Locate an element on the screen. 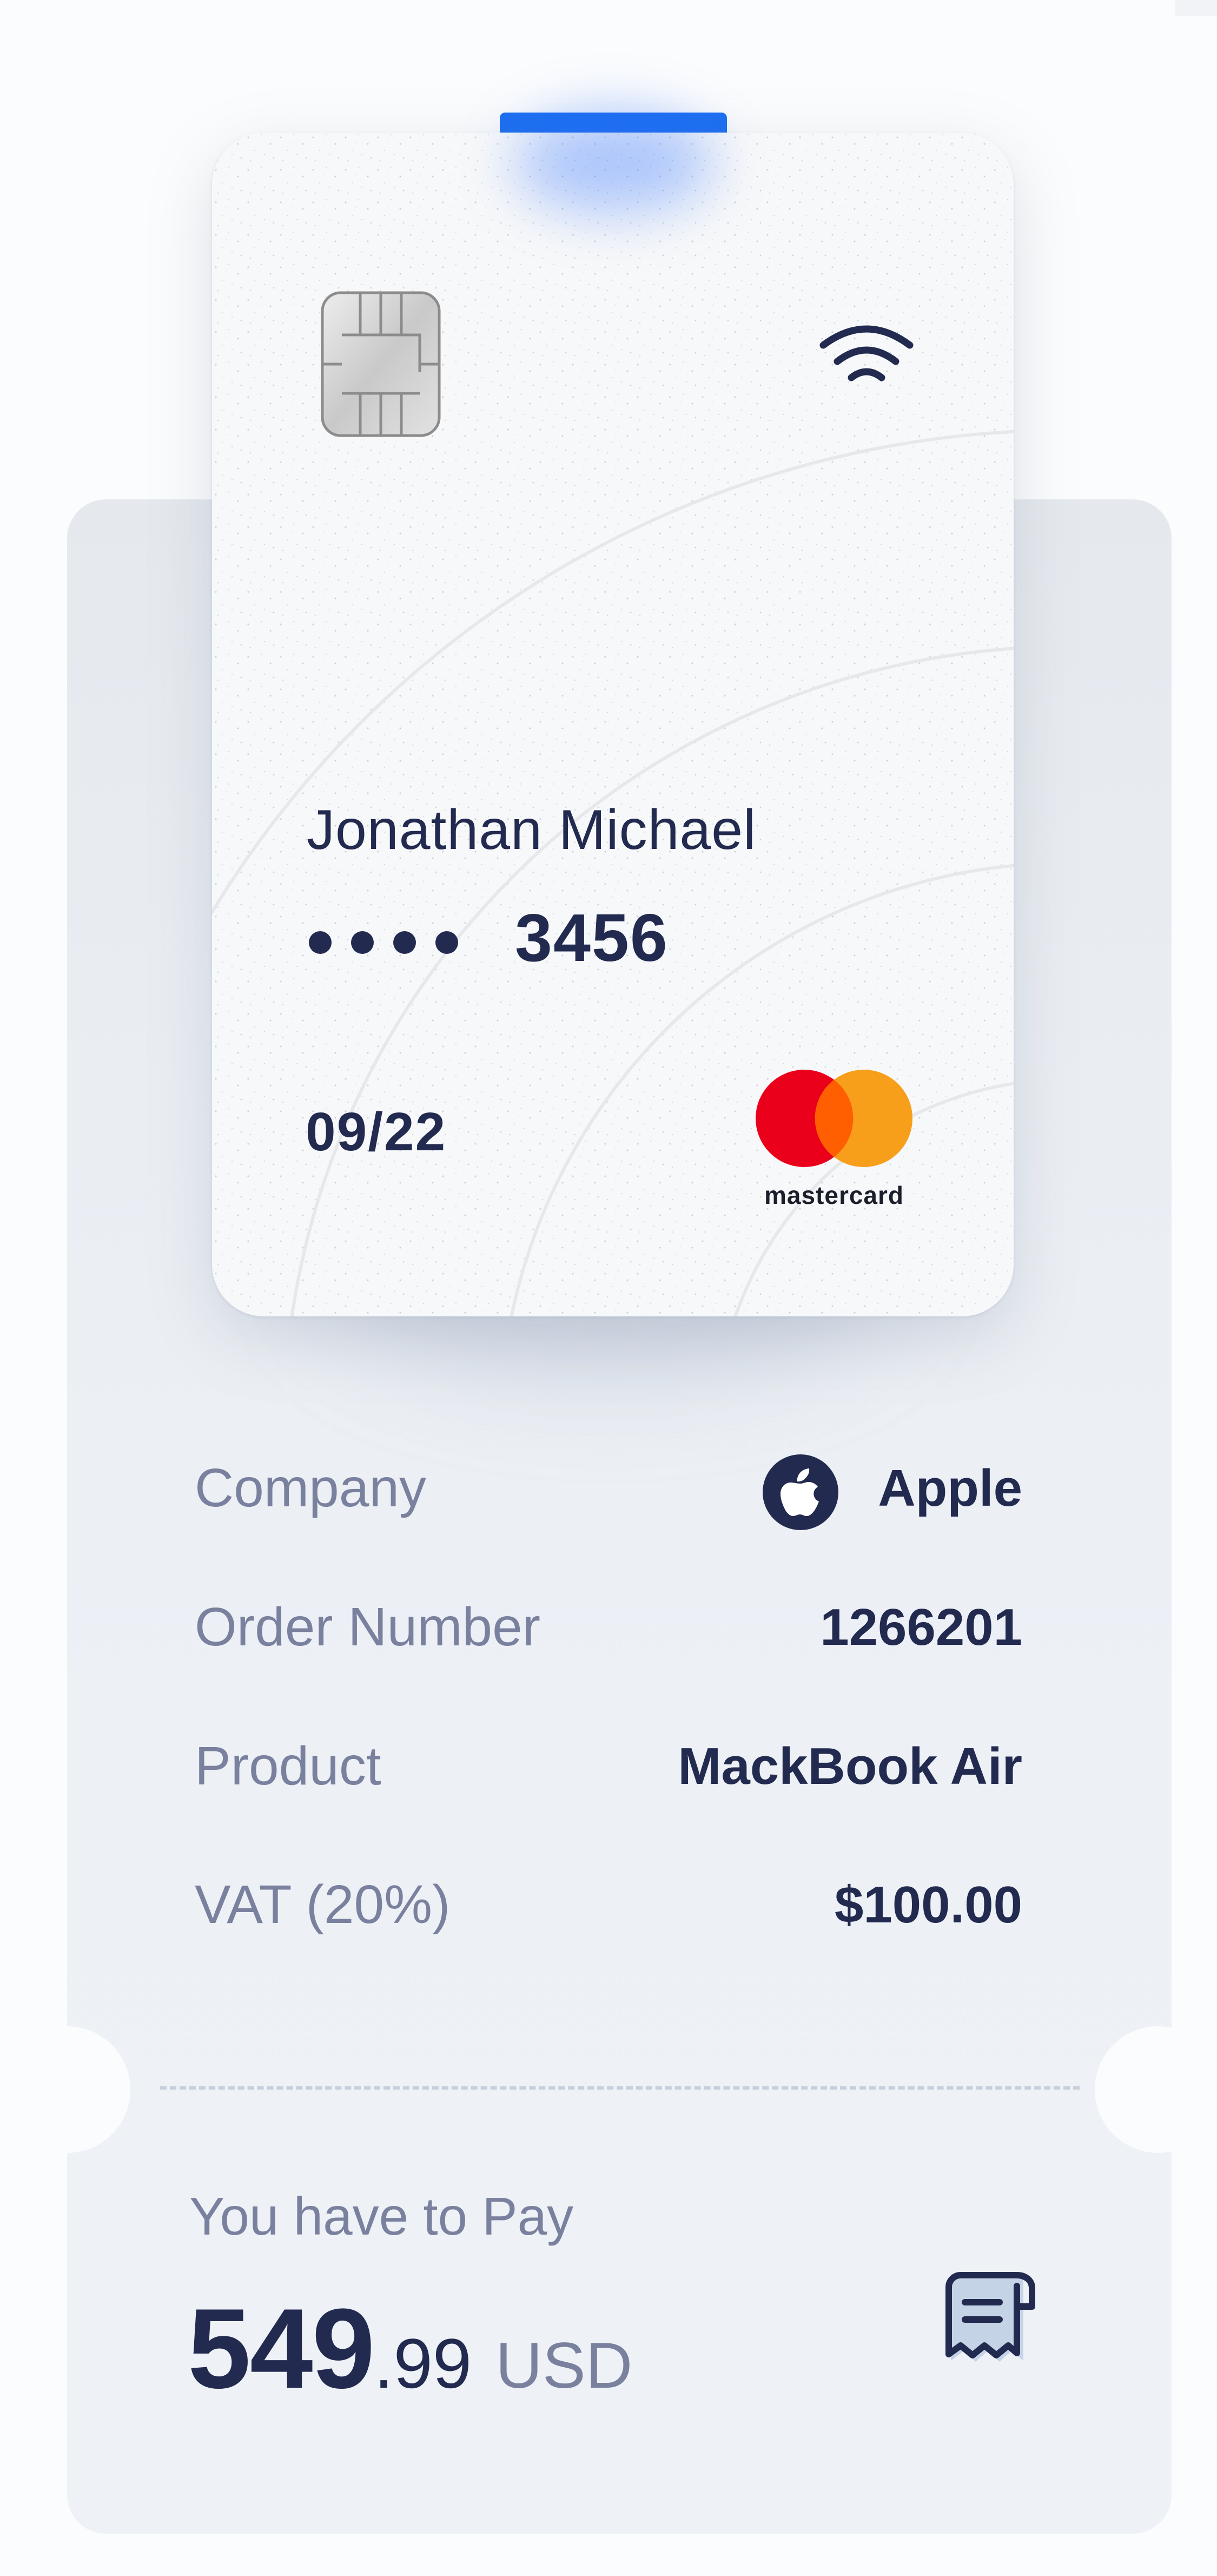 The height and width of the screenshot is (2576, 1217). mastercard-wordmark: mastercard is located at coordinates (834, 1195).